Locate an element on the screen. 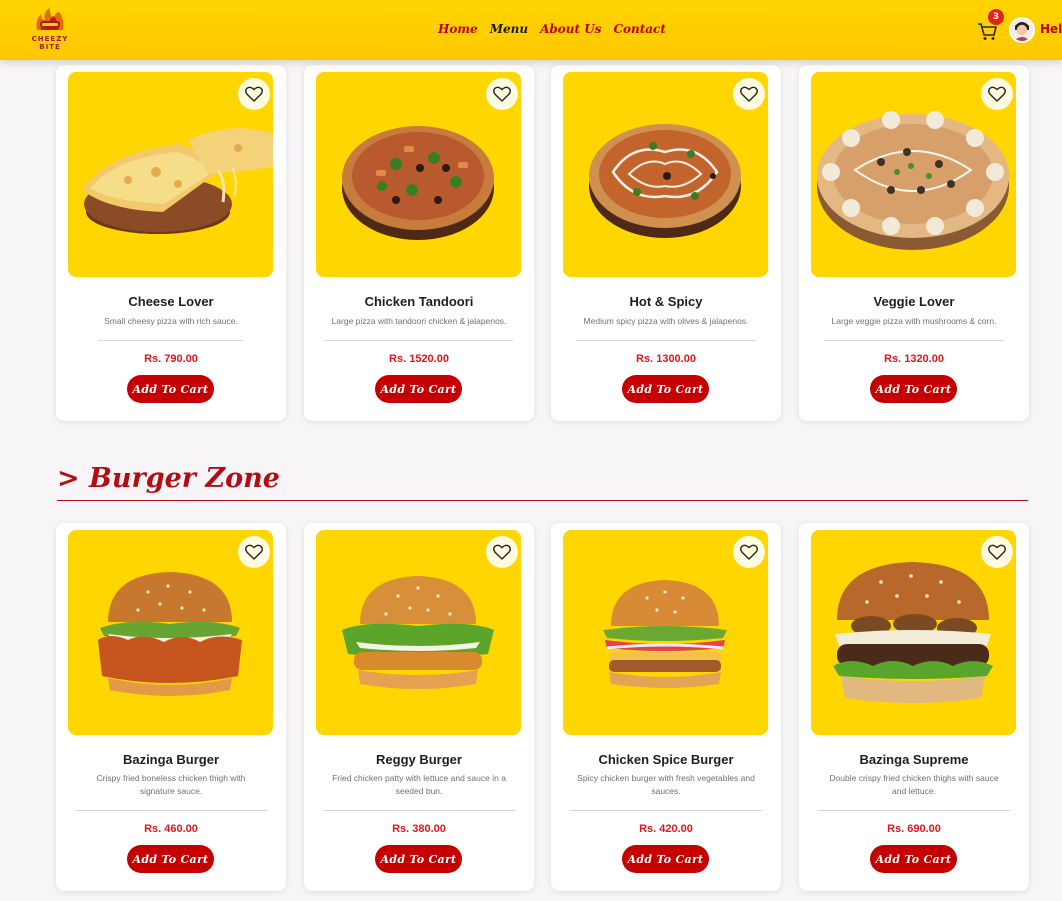 The height and width of the screenshot is (901, 1062). user-greeting: Hell is located at coordinates (1051, 29).